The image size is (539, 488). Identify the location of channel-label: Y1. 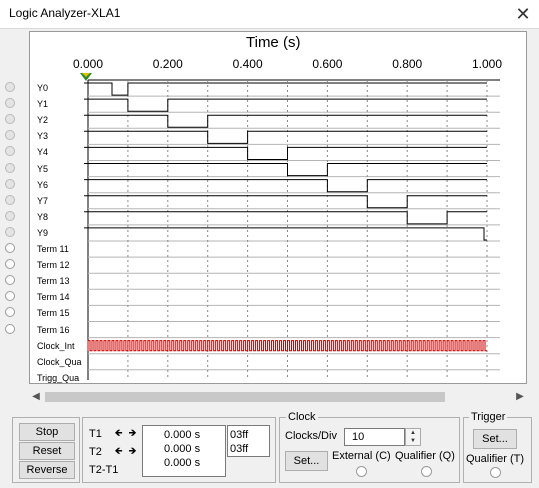
(43, 104).